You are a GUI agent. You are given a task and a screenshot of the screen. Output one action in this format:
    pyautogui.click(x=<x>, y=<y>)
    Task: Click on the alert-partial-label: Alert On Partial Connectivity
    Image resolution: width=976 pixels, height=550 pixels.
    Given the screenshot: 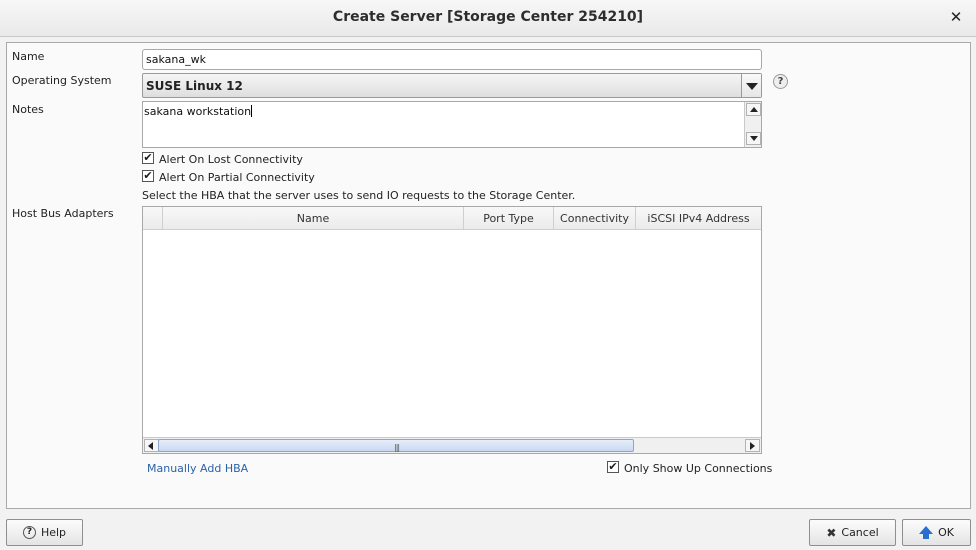 What is the action you would take?
    pyautogui.click(x=237, y=177)
    